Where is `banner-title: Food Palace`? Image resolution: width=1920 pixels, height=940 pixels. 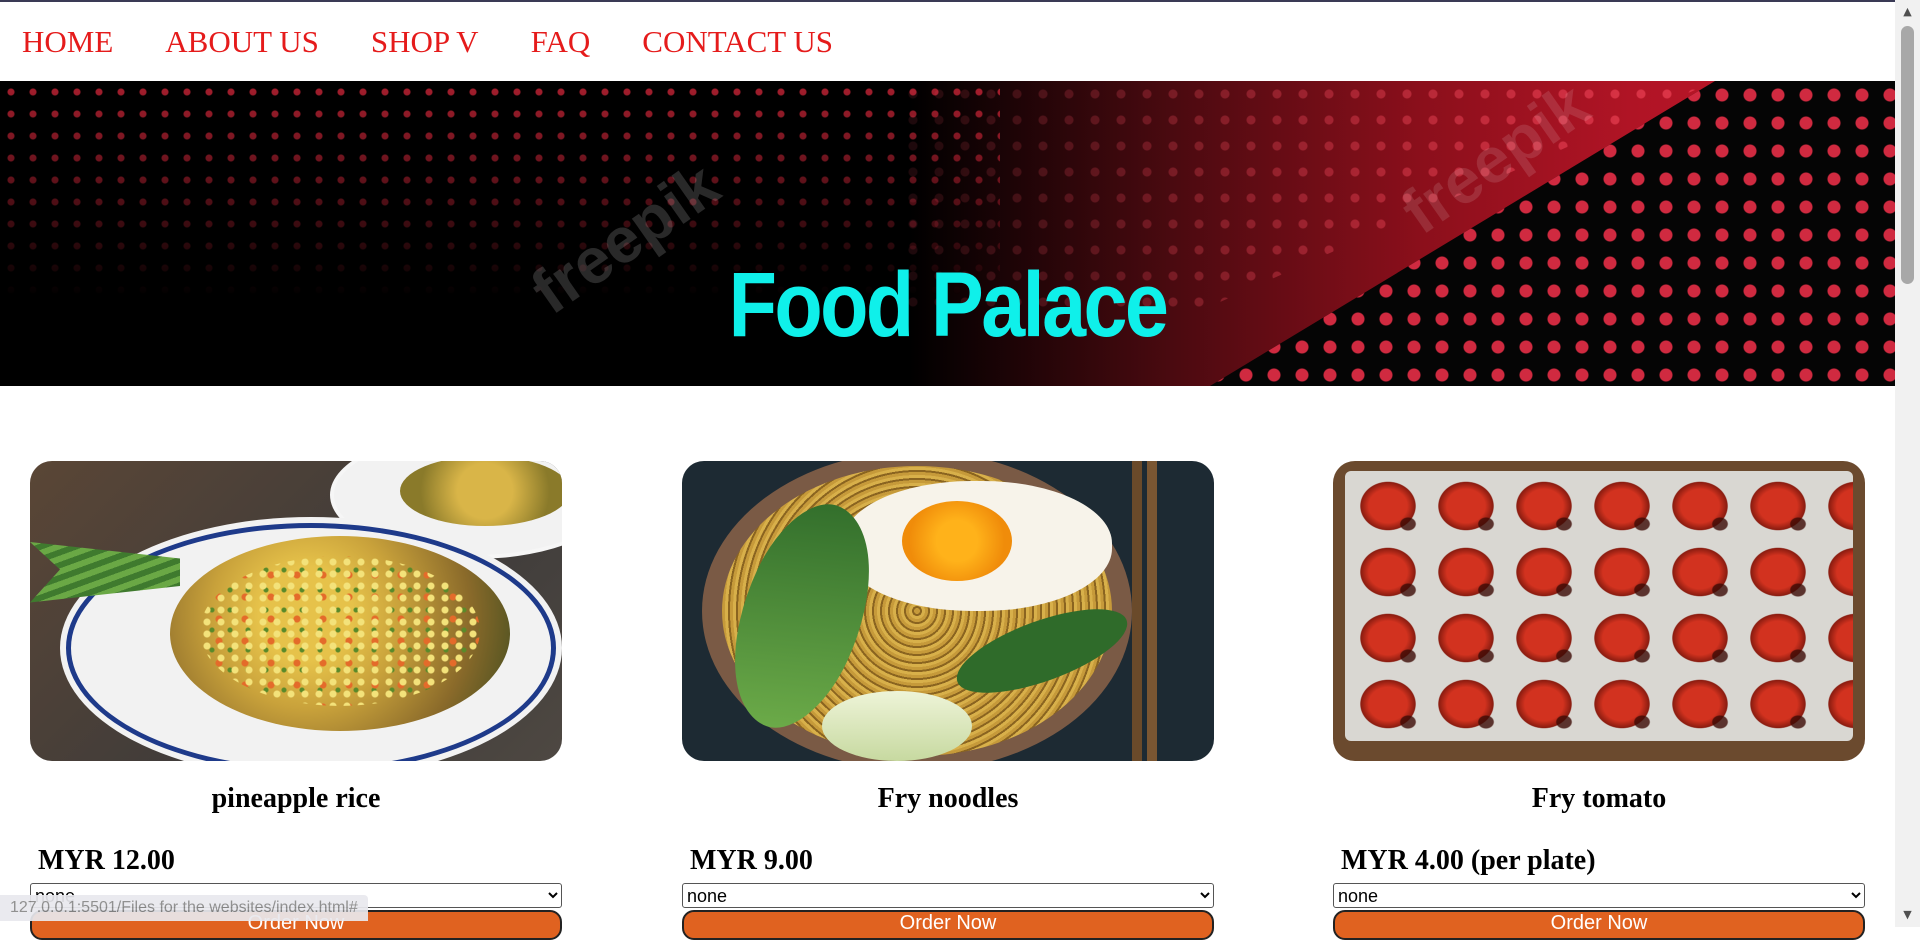
banner-title: Food Palace is located at coordinates (948, 305).